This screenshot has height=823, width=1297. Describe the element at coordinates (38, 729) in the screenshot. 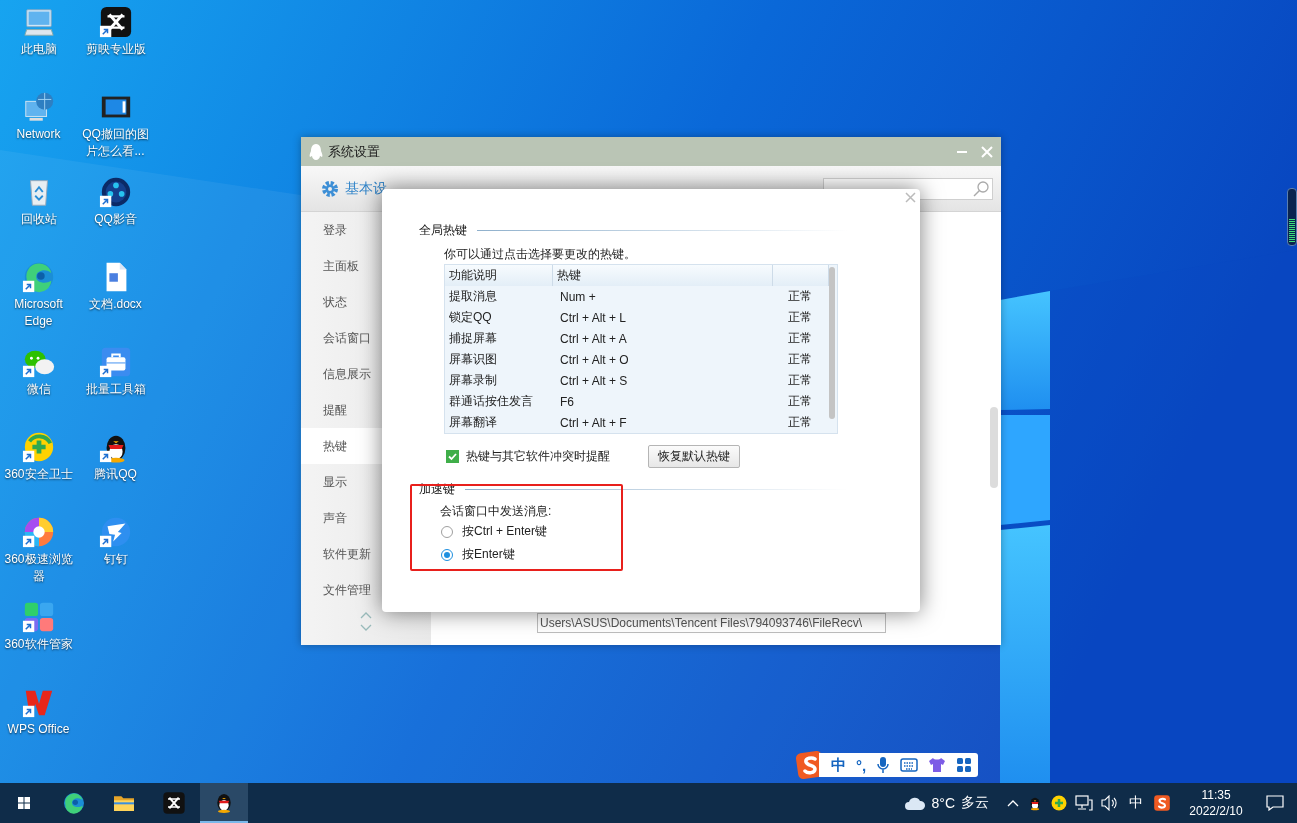

I see `icon-label: WPS Office` at that location.